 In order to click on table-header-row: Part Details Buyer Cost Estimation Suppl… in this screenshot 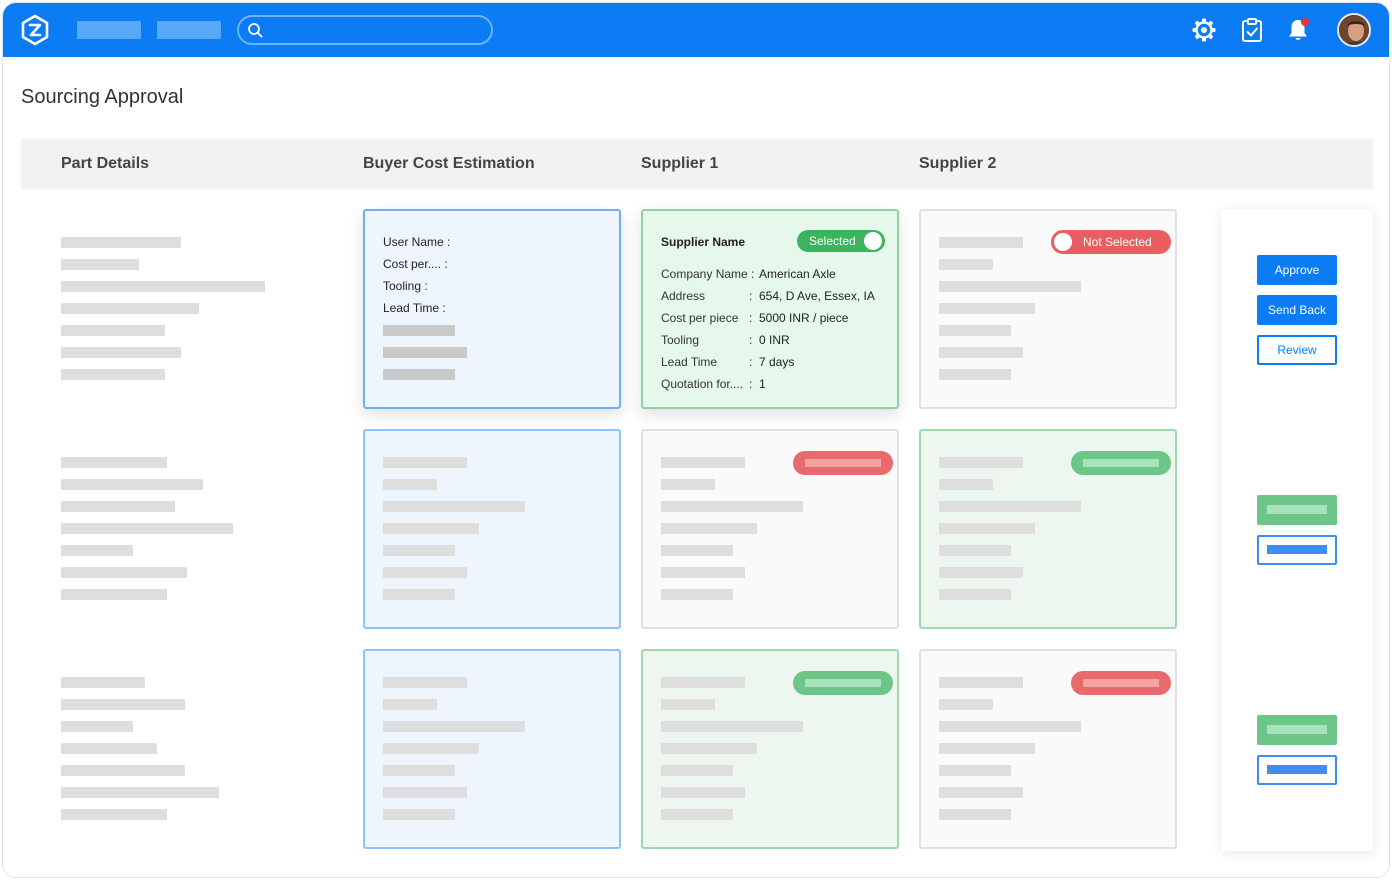, I will do `click(697, 164)`.